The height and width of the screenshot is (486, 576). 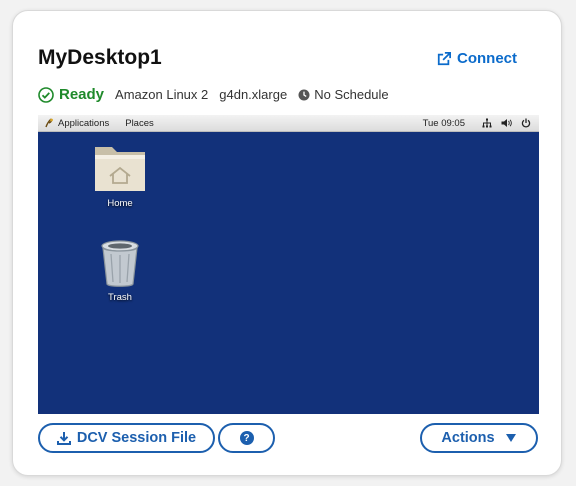 What do you see at coordinates (100, 57) in the screenshot?
I see `desktop-title: MyDesktop1` at bounding box center [100, 57].